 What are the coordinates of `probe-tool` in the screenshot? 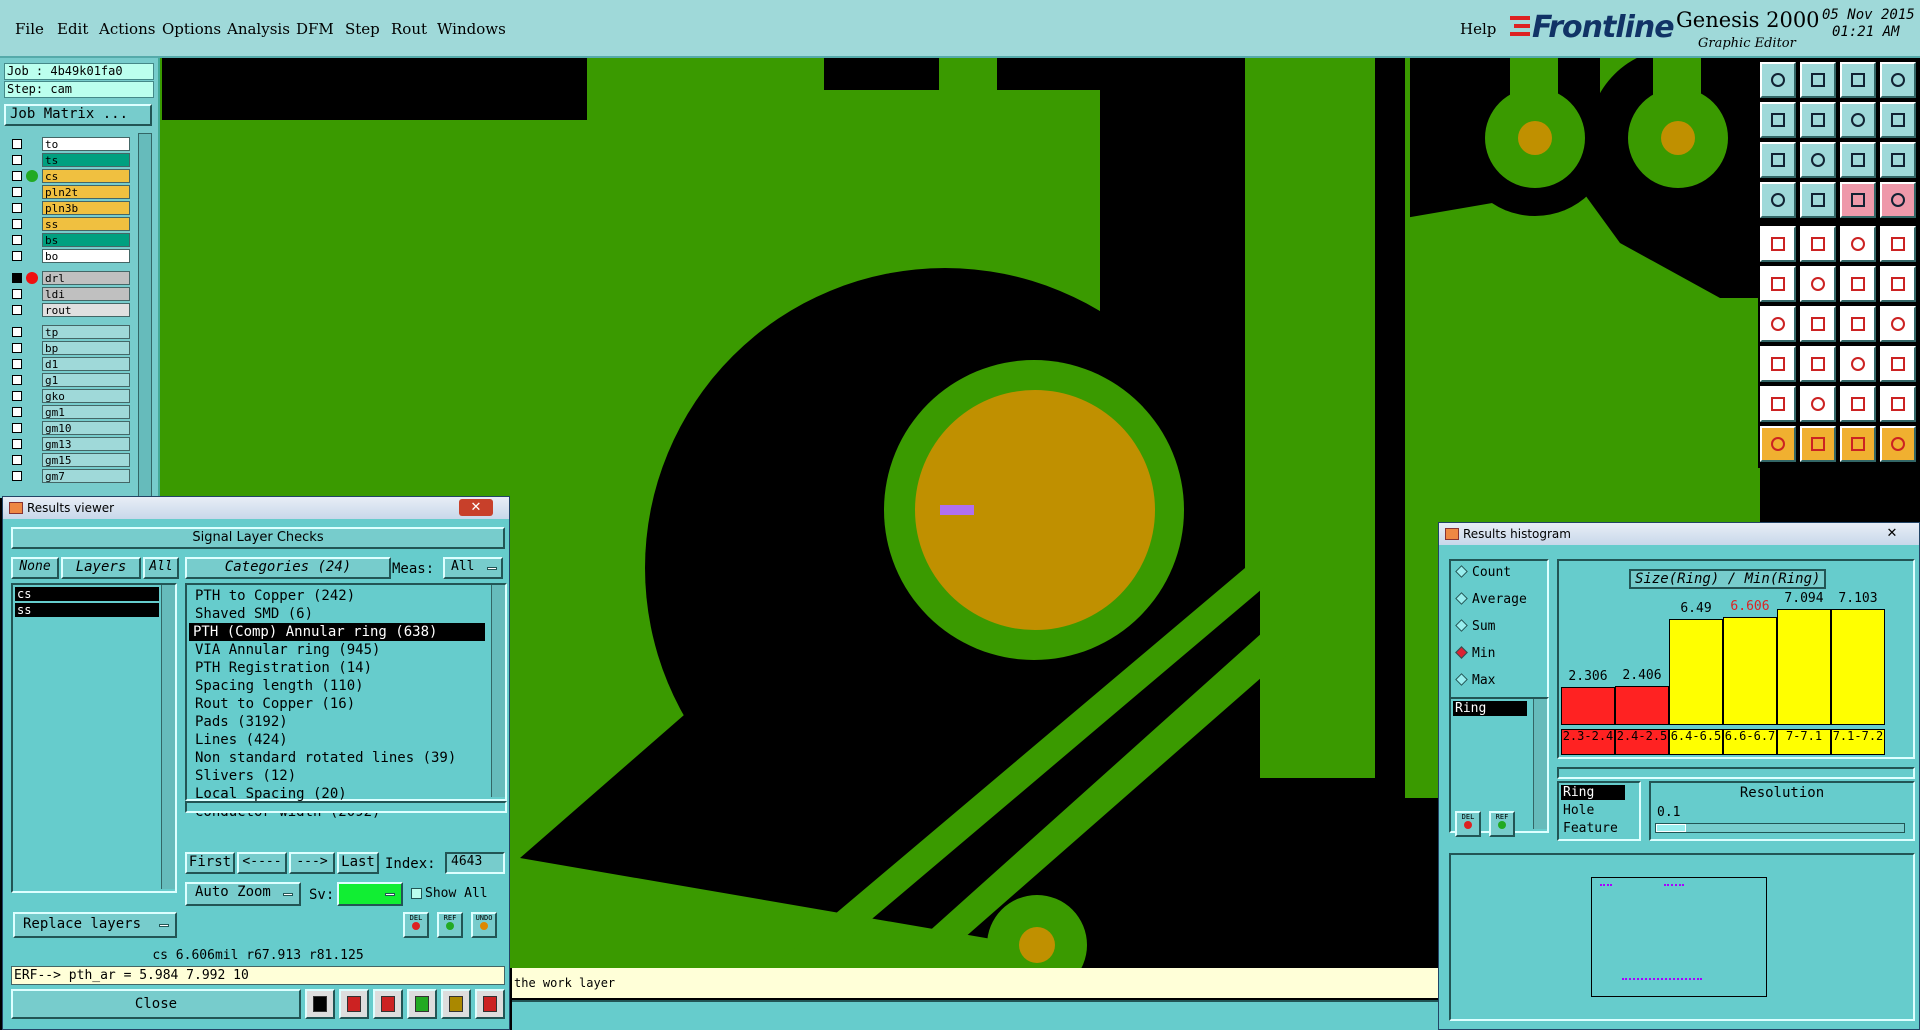 It's located at (1818, 200).